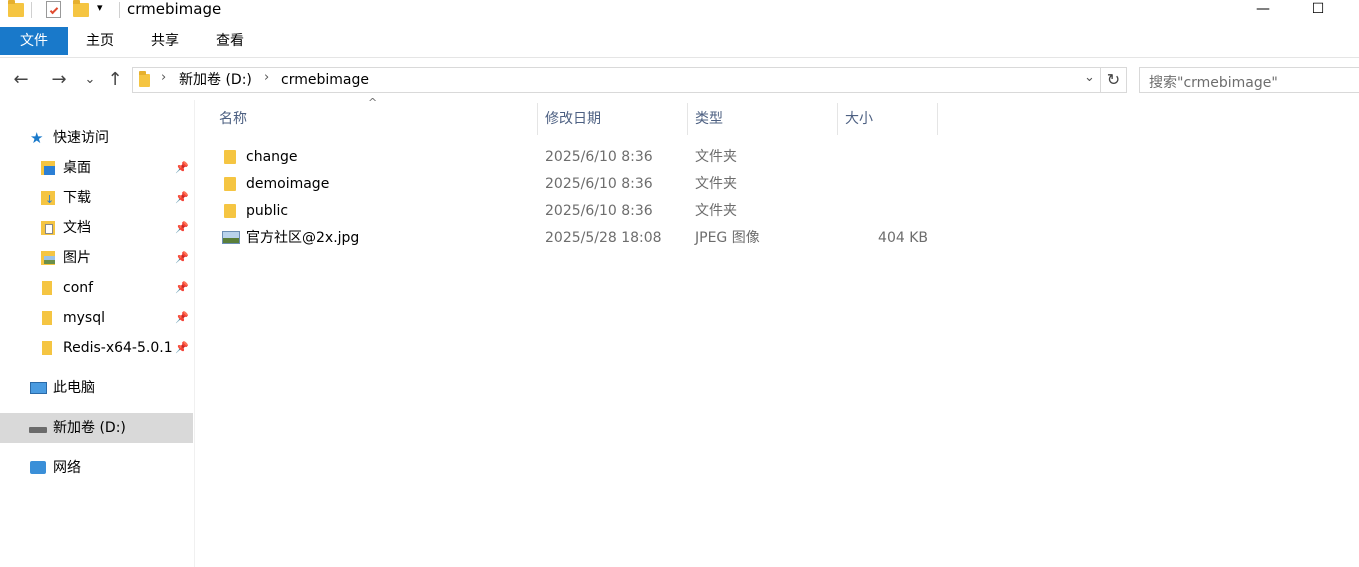  What do you see at coordinates (38, 388) in the screenshot?
I see `computer-icon` at bounding box center [38, 388].